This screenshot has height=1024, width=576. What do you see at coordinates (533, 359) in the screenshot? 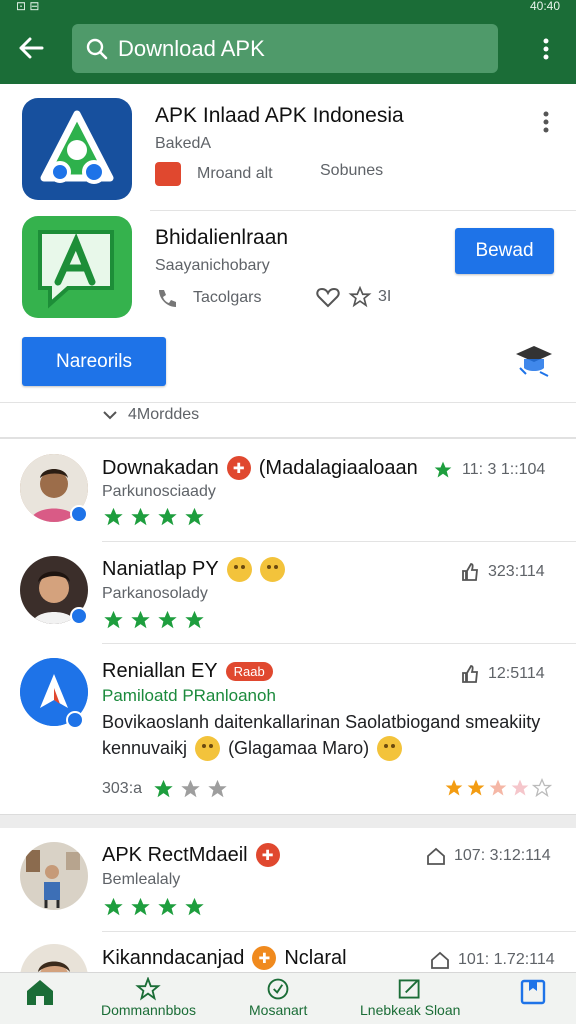
I see `graduation-cap-icon` at bounding box center [533, 359].